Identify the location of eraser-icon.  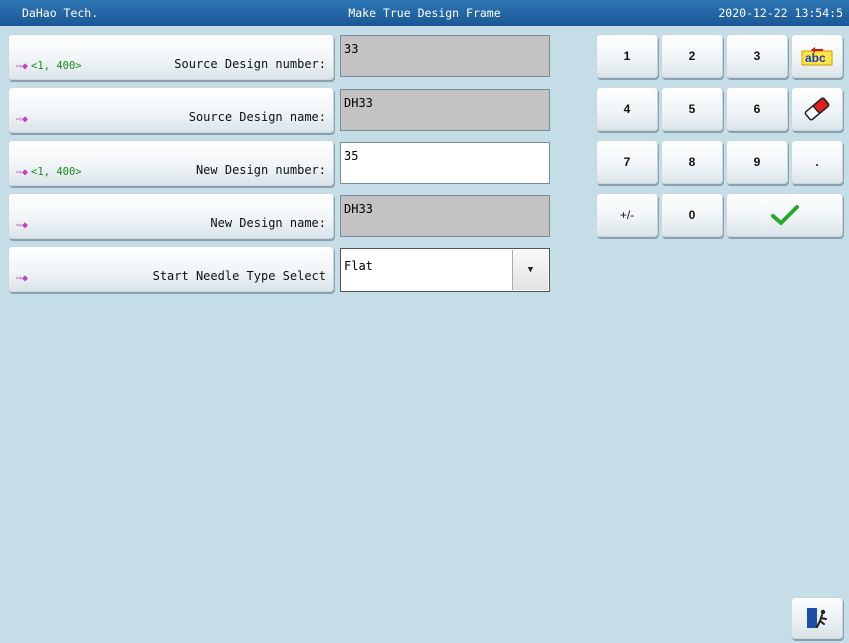
(817, 109).